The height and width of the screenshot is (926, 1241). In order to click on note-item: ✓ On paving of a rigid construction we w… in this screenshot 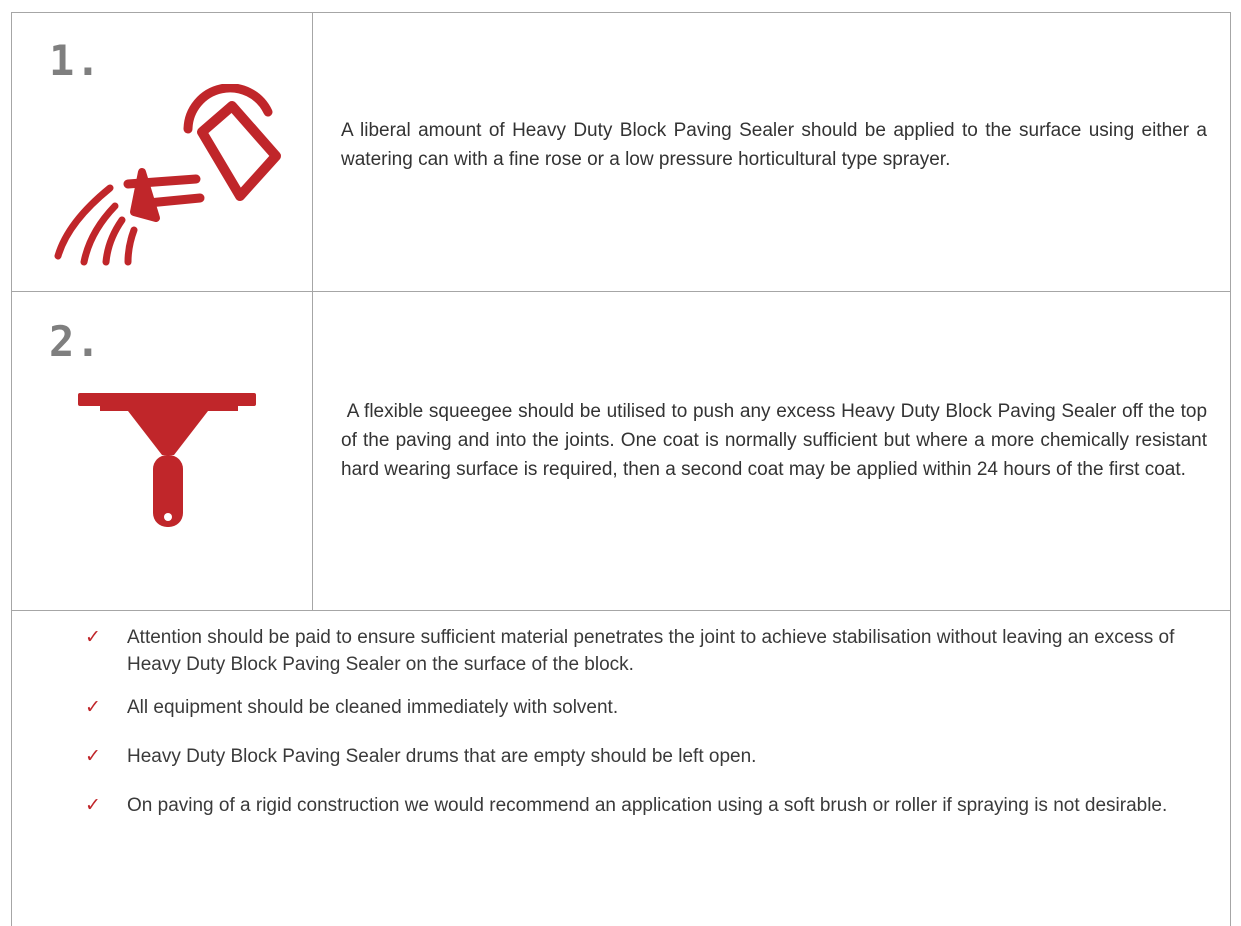, I will do `click(645, 805)`.